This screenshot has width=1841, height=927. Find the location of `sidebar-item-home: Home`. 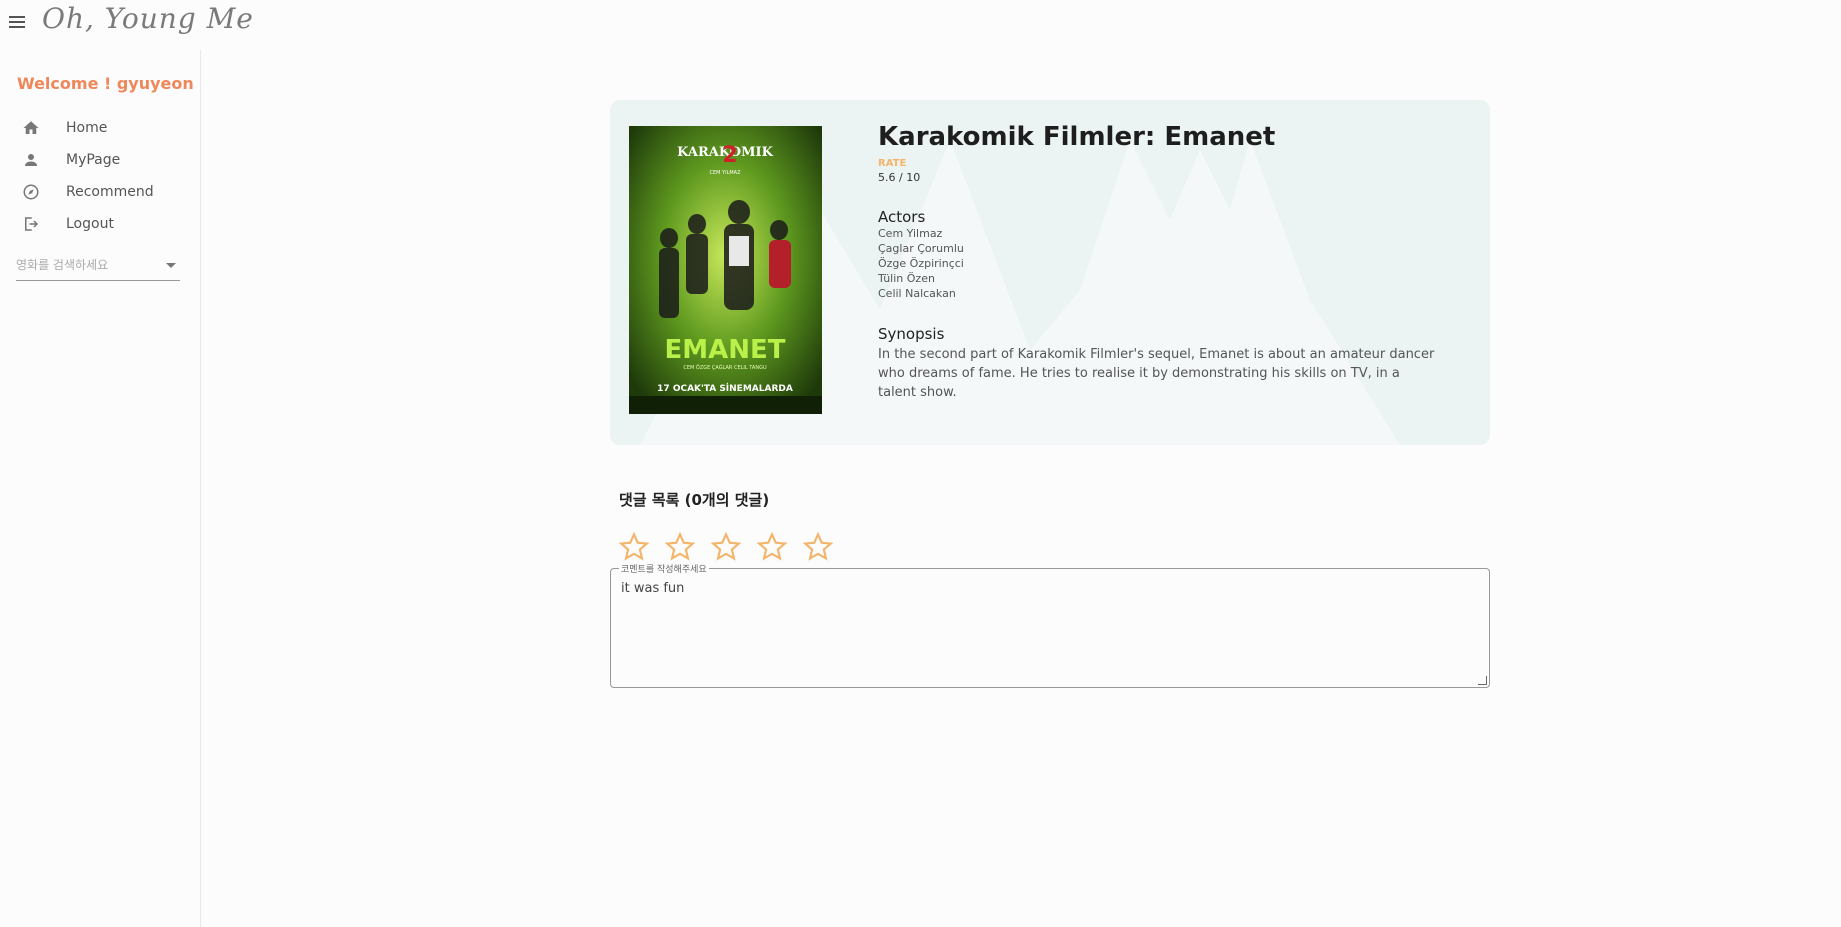

sidebar-item-home: Home is located at coordinates (100, 128).